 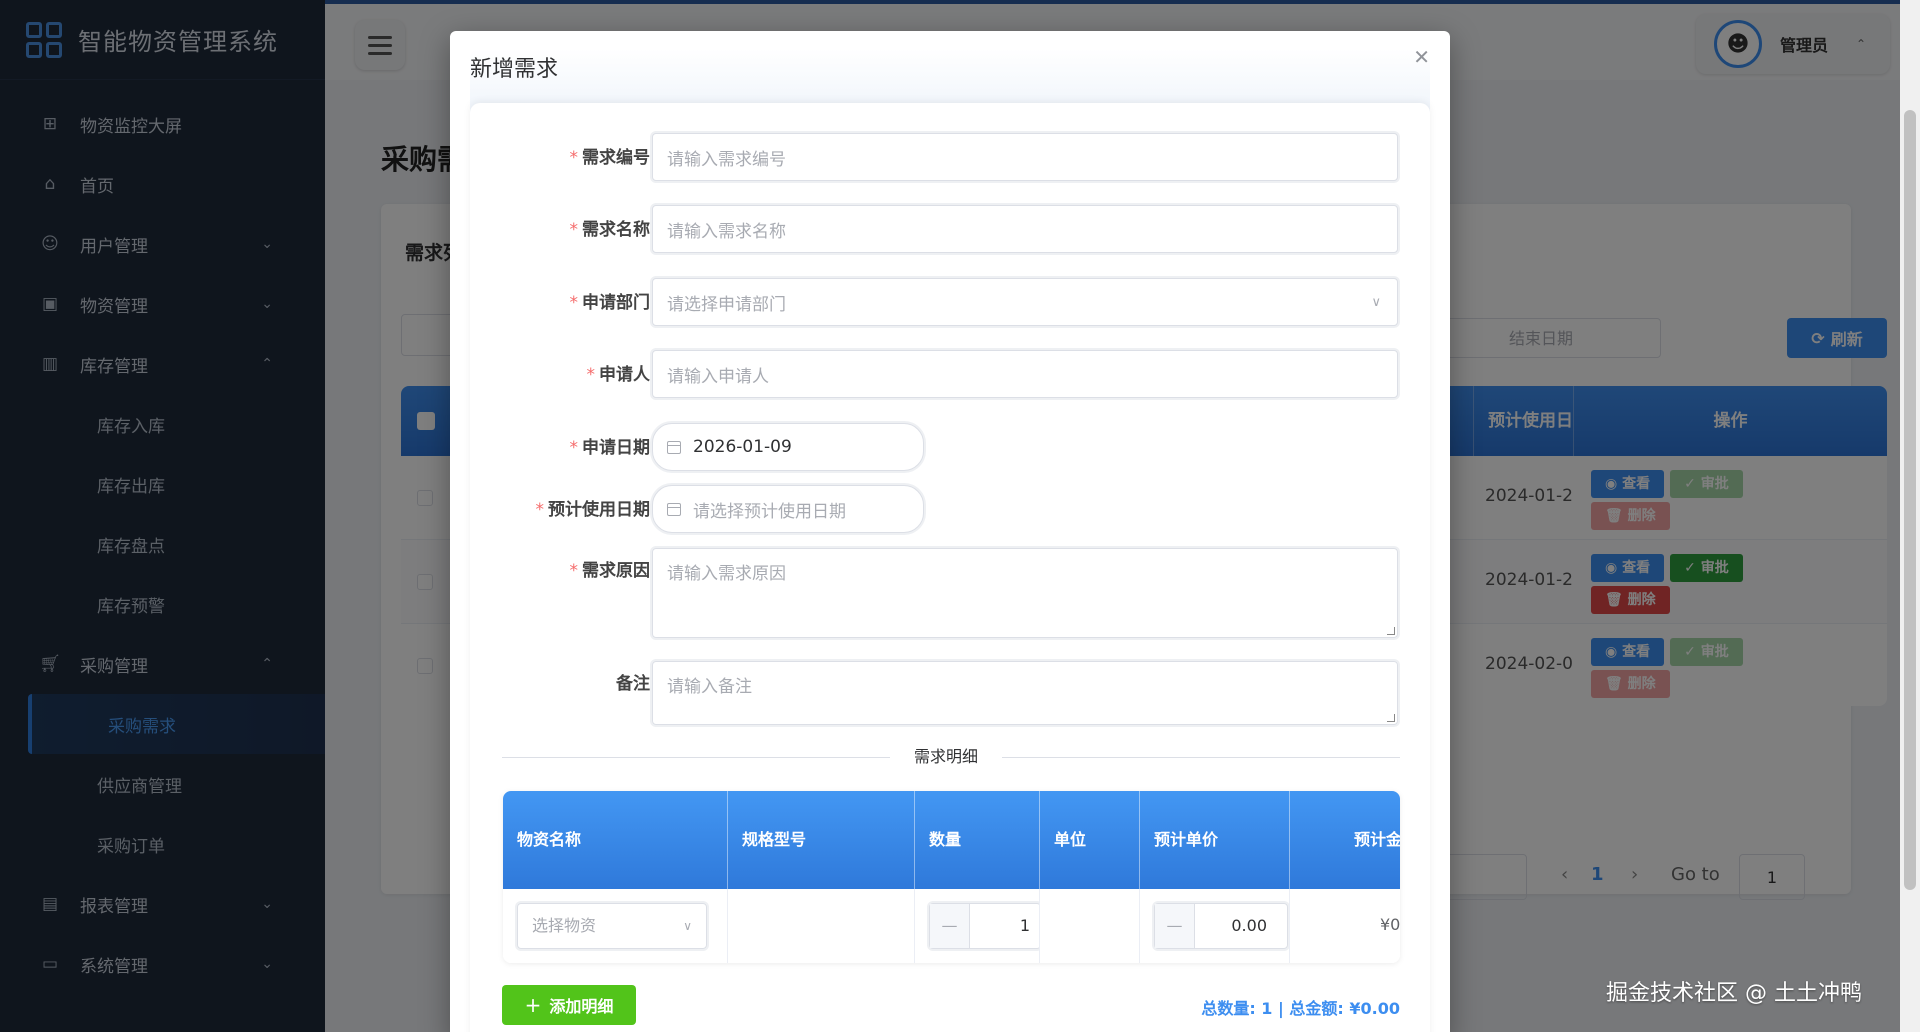 I want to click on demand-name-input: 请输入需求名称, so click(x=1025, y=229).